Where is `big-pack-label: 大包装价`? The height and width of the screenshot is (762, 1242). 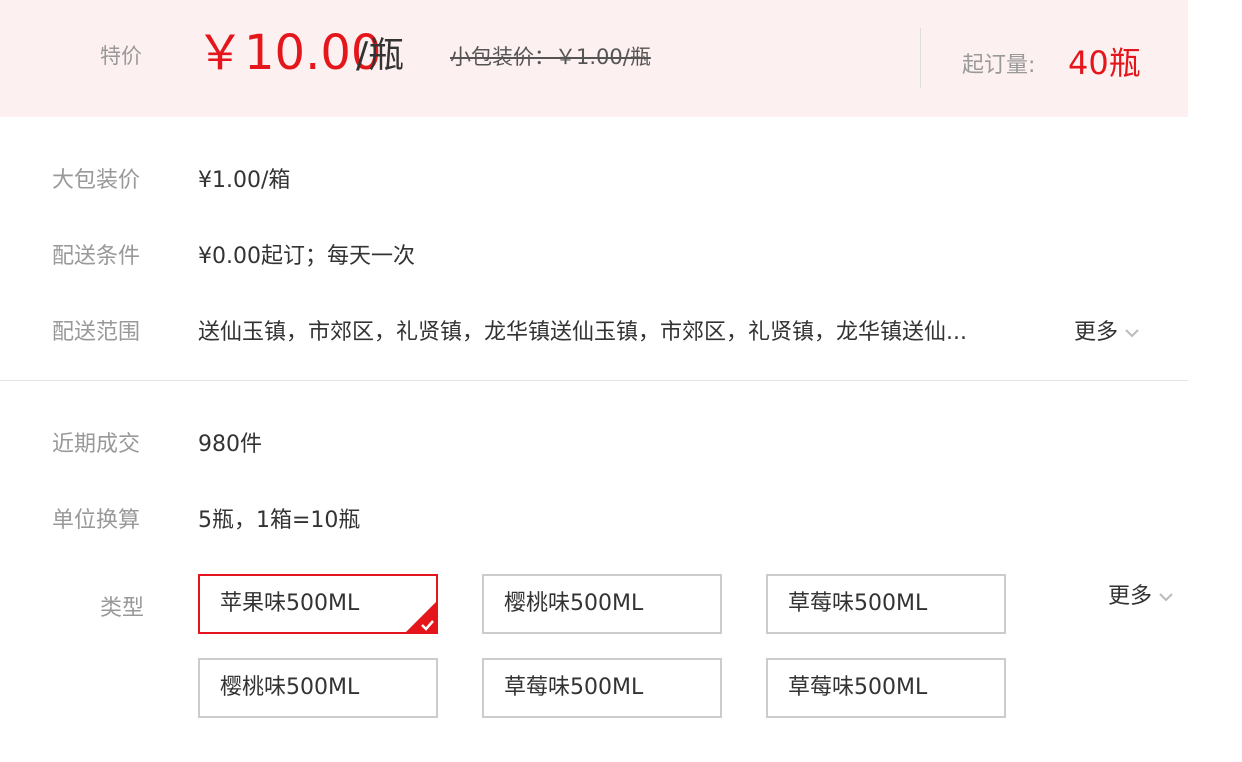
big-pack-label: 大包装价 is located at coordinates (96, 180).